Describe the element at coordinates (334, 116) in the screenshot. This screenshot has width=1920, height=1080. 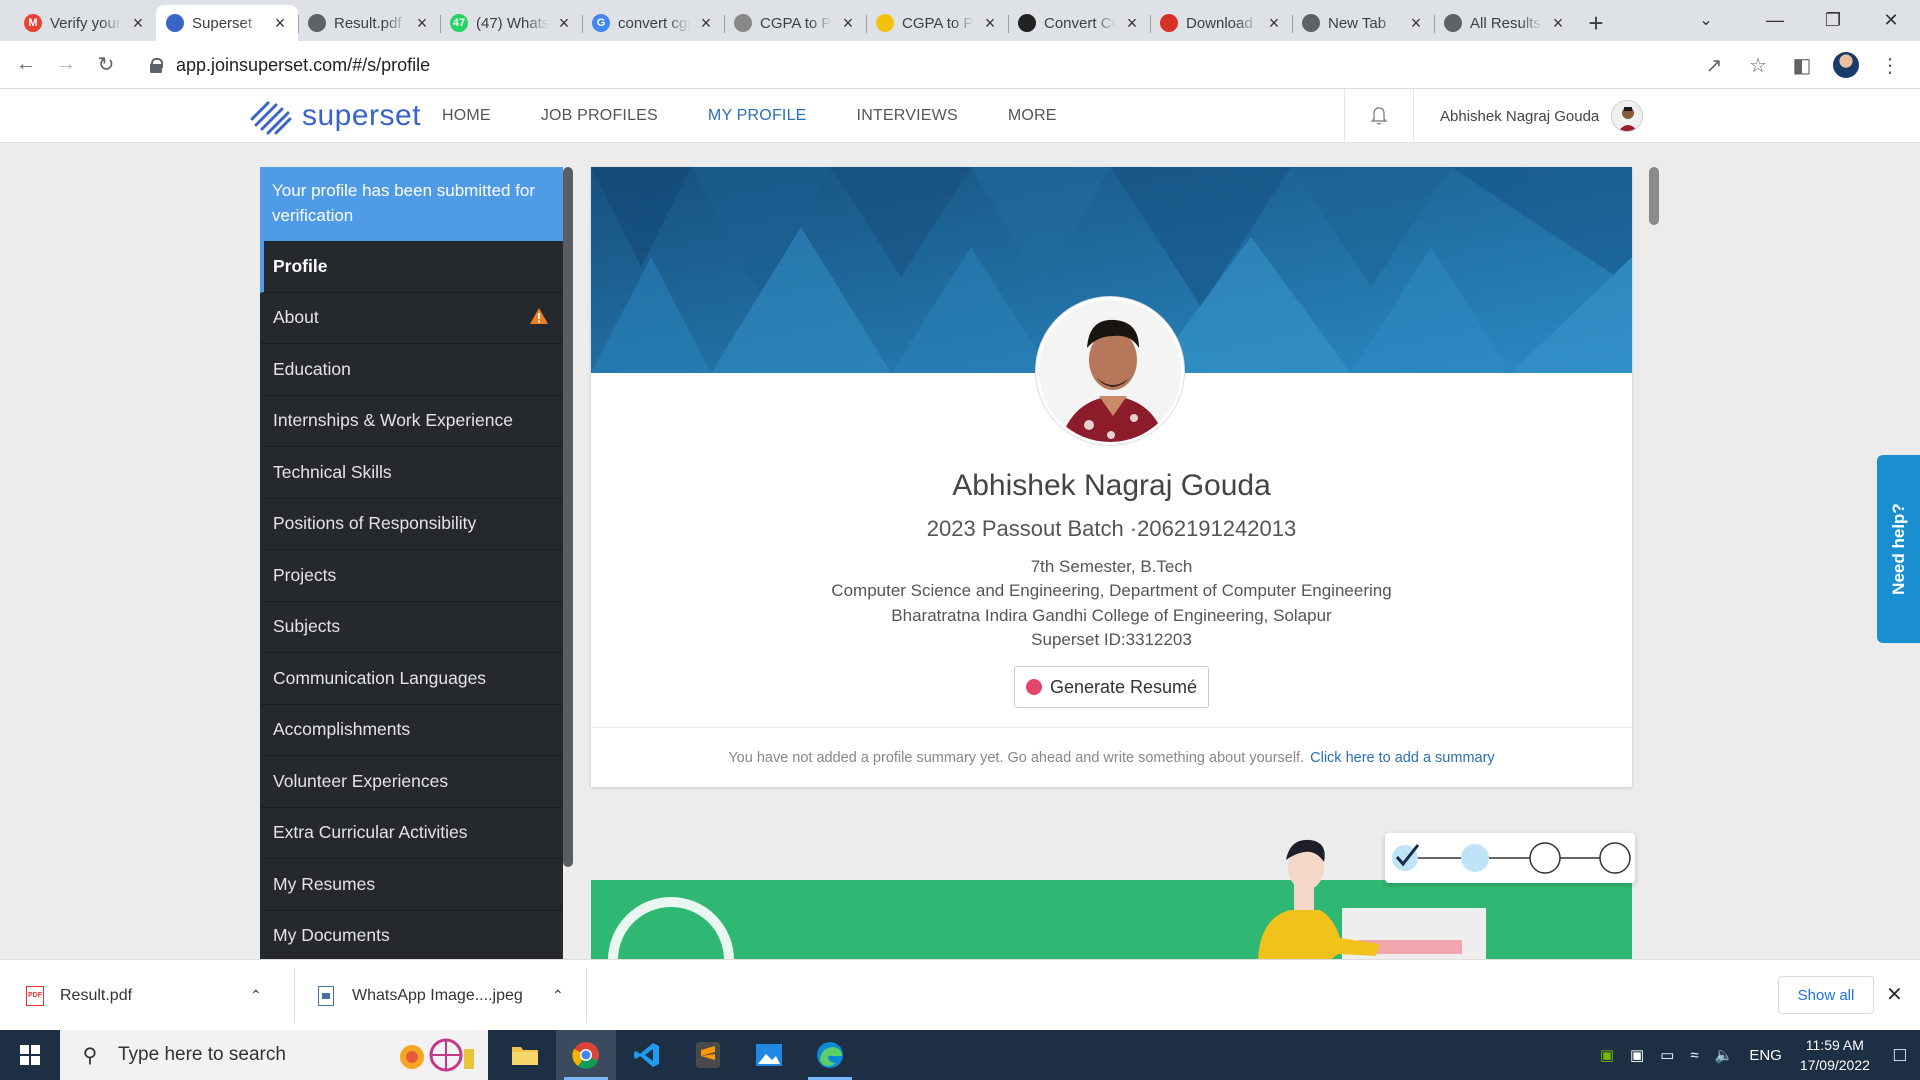
I see `superset-logo: superset` at that location.